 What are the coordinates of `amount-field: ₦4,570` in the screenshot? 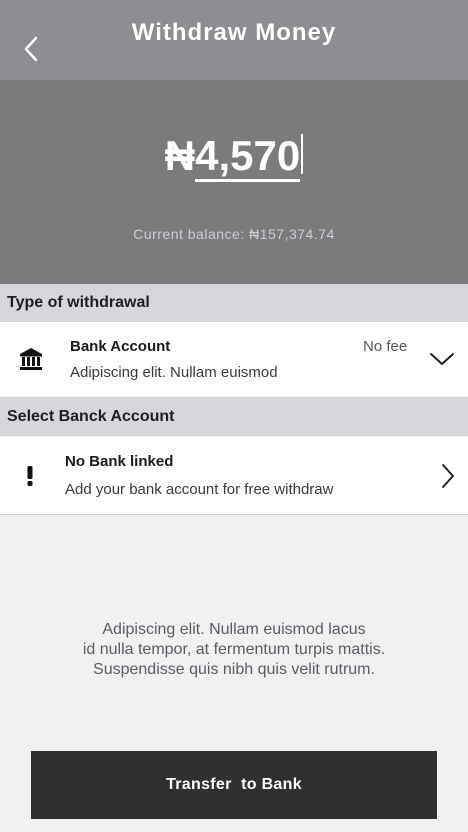 It's located at (234, 157).